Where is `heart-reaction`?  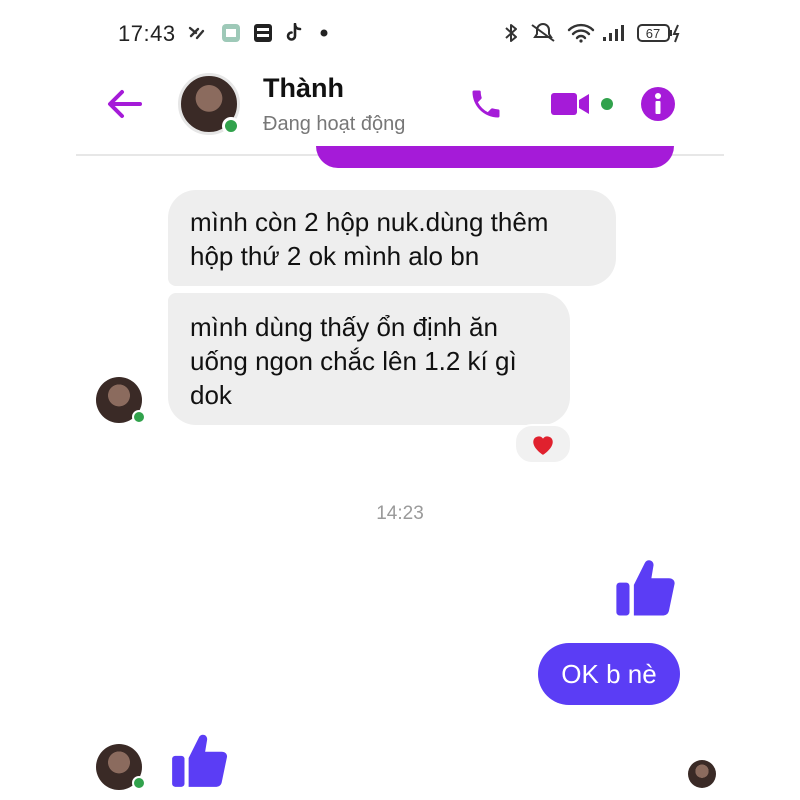 heart-reaction is located at coordinates (543, 444).